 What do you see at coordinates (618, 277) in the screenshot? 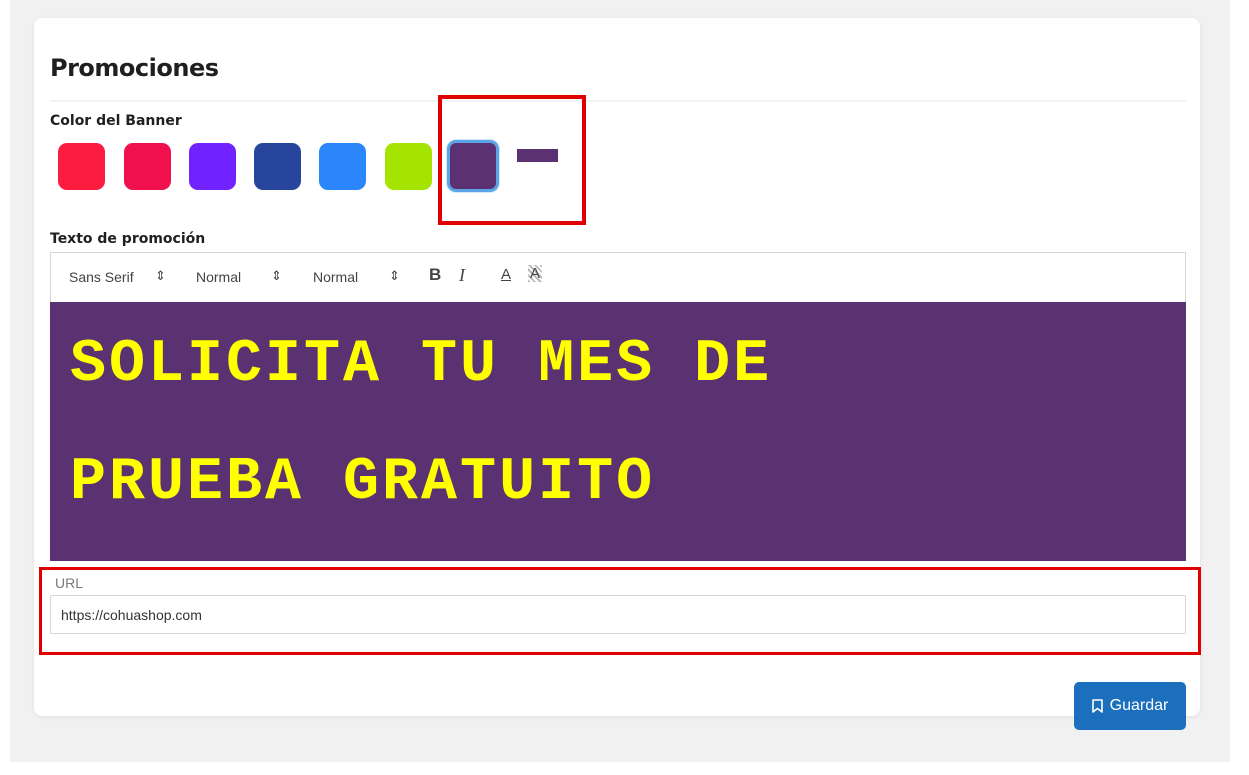
I see `editor-toolbar: Sans Serif ⇕ Normal ⇕ Normal ⇕ B I A A` at bounding box center [618, 277].